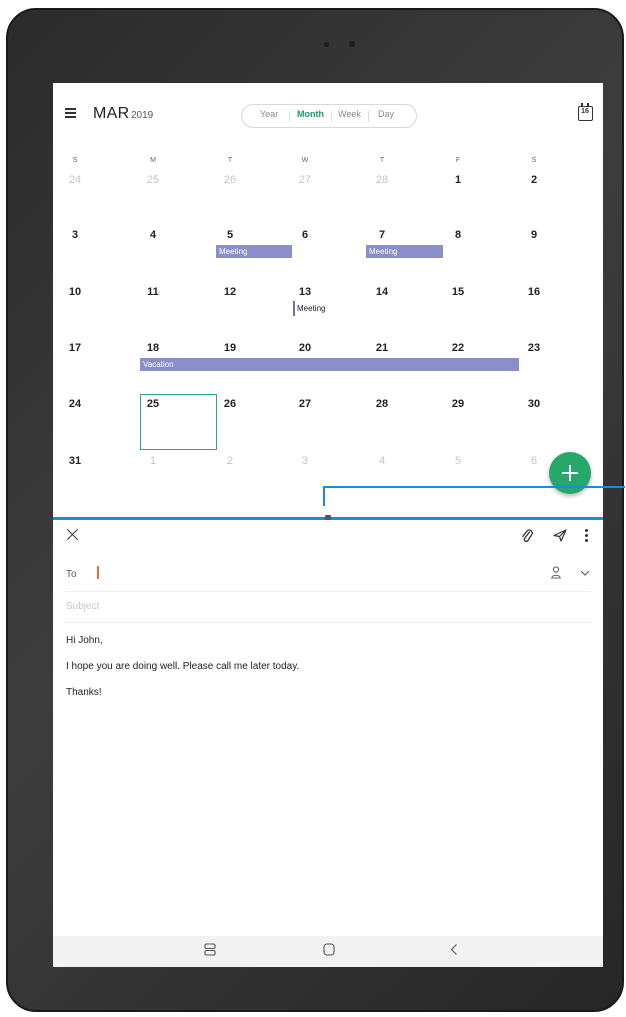 The image size is (626, 1017). I want to click on view-switcher: Year Month Week Day, so click(329, 116).